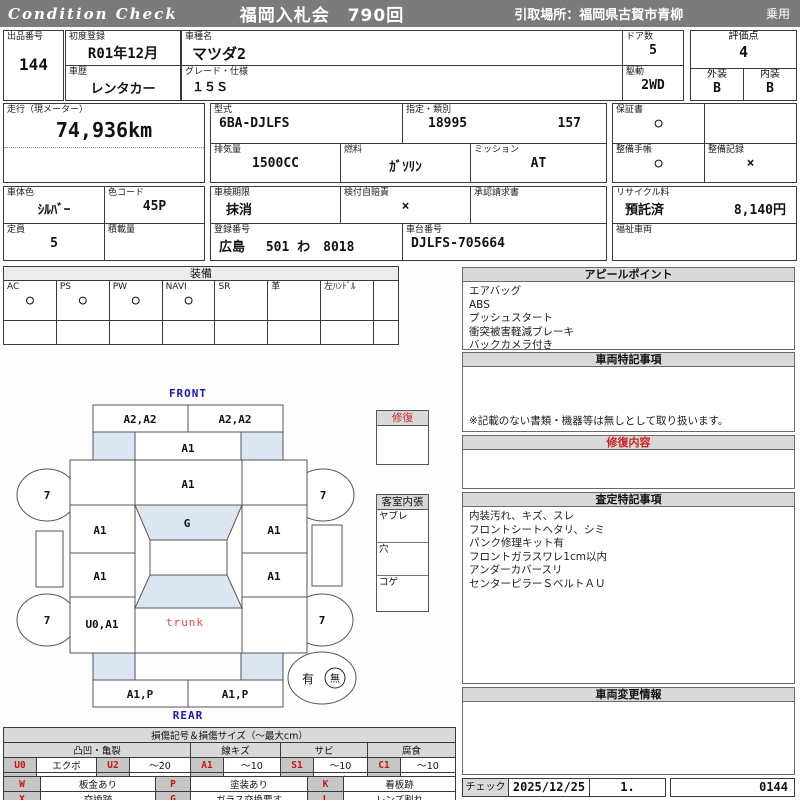 The height and width of the screenshot is (800, 800). What do you see at coordinates (510, 158) in the screenshot?
I see `transmission: ミッション AT` at bounding box center [510, 158].